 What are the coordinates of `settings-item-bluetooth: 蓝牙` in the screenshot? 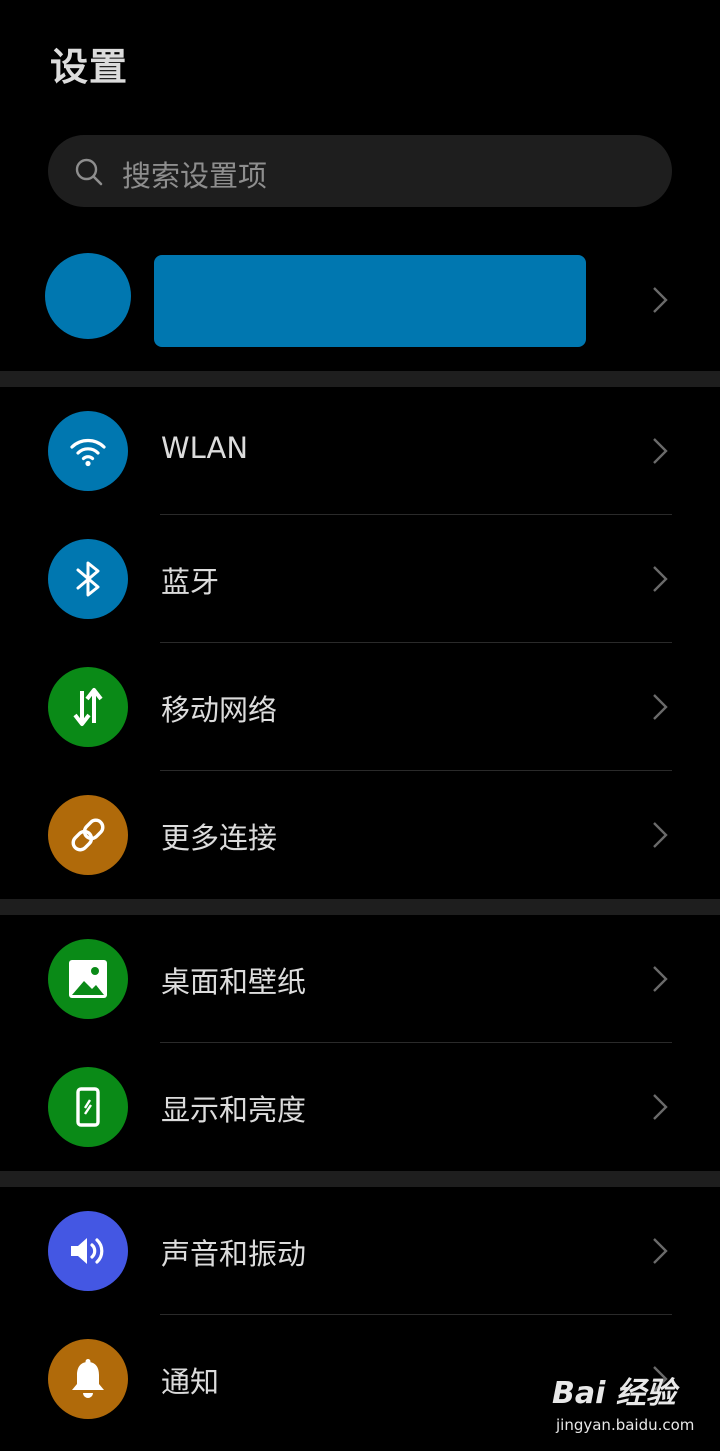 It's located at (360, 579).